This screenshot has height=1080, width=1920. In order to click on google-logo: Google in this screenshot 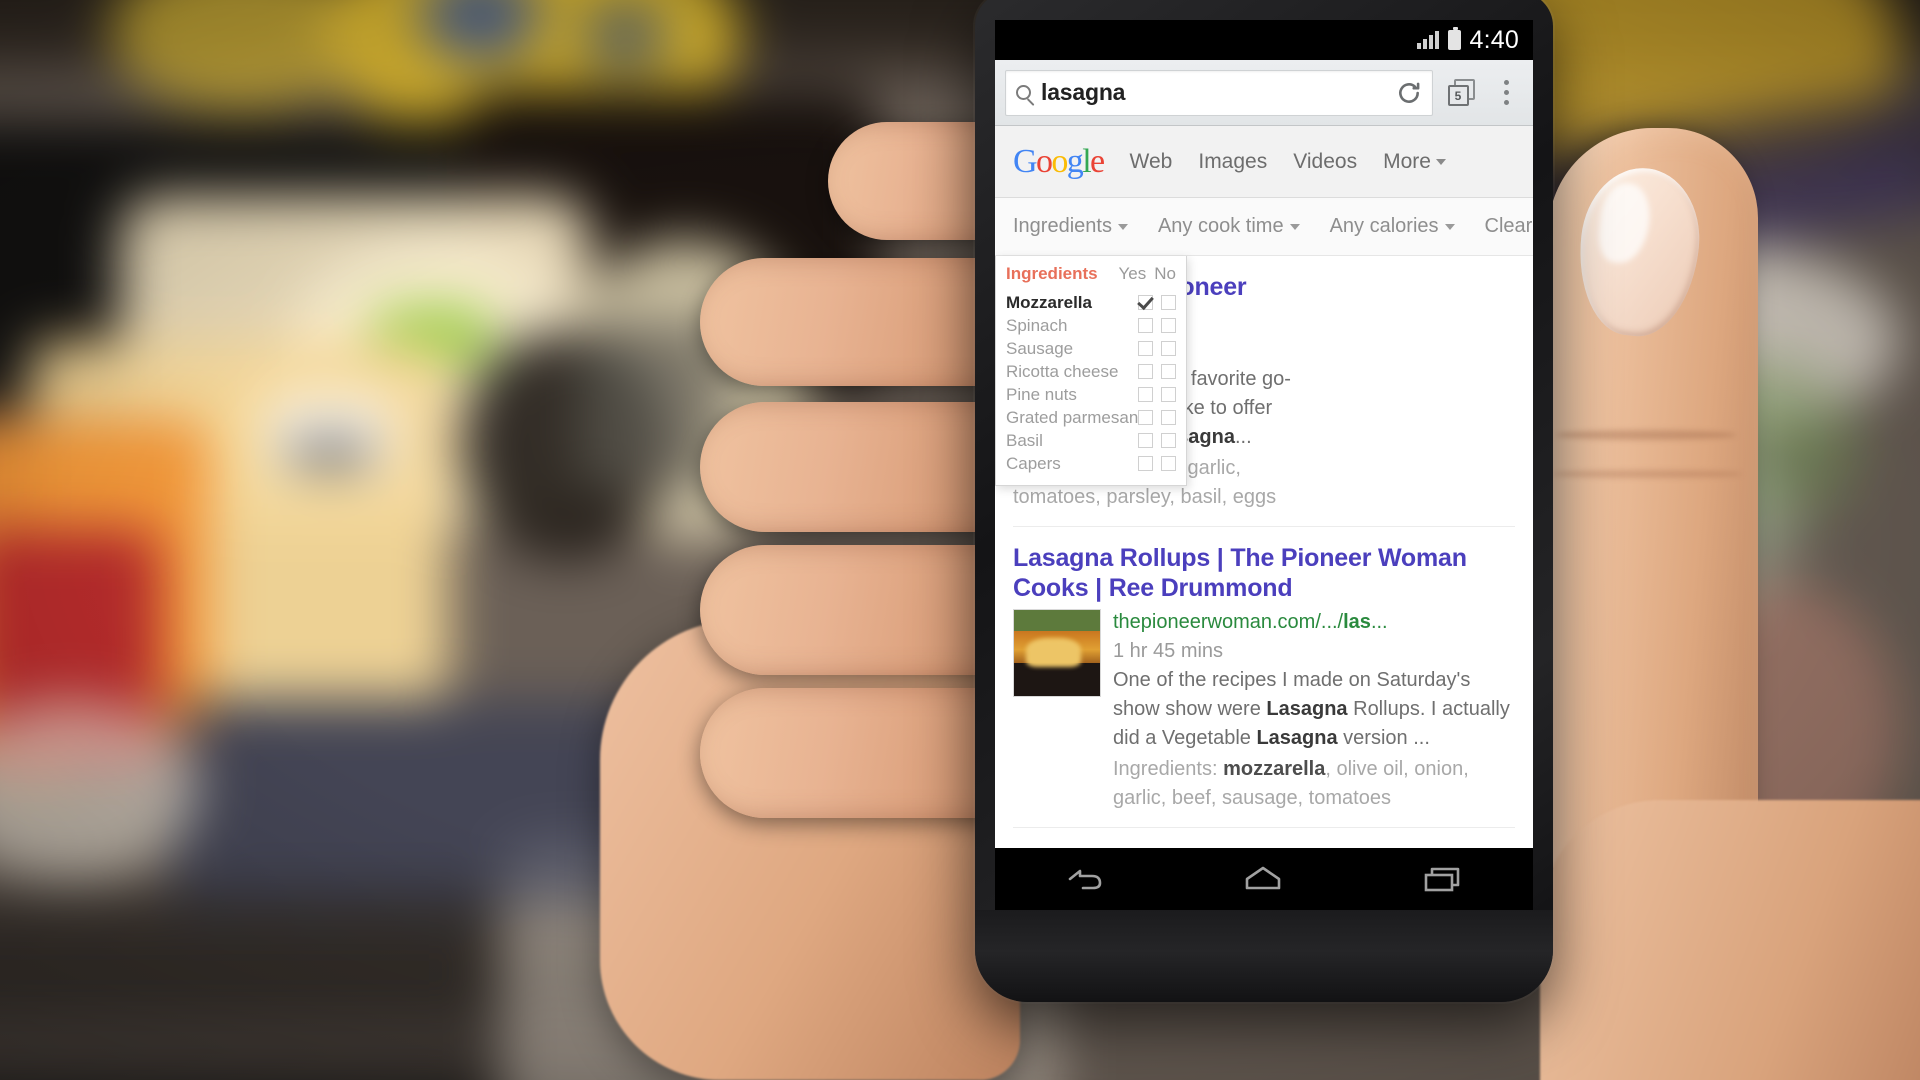, I will do `click(1059, 162)`.